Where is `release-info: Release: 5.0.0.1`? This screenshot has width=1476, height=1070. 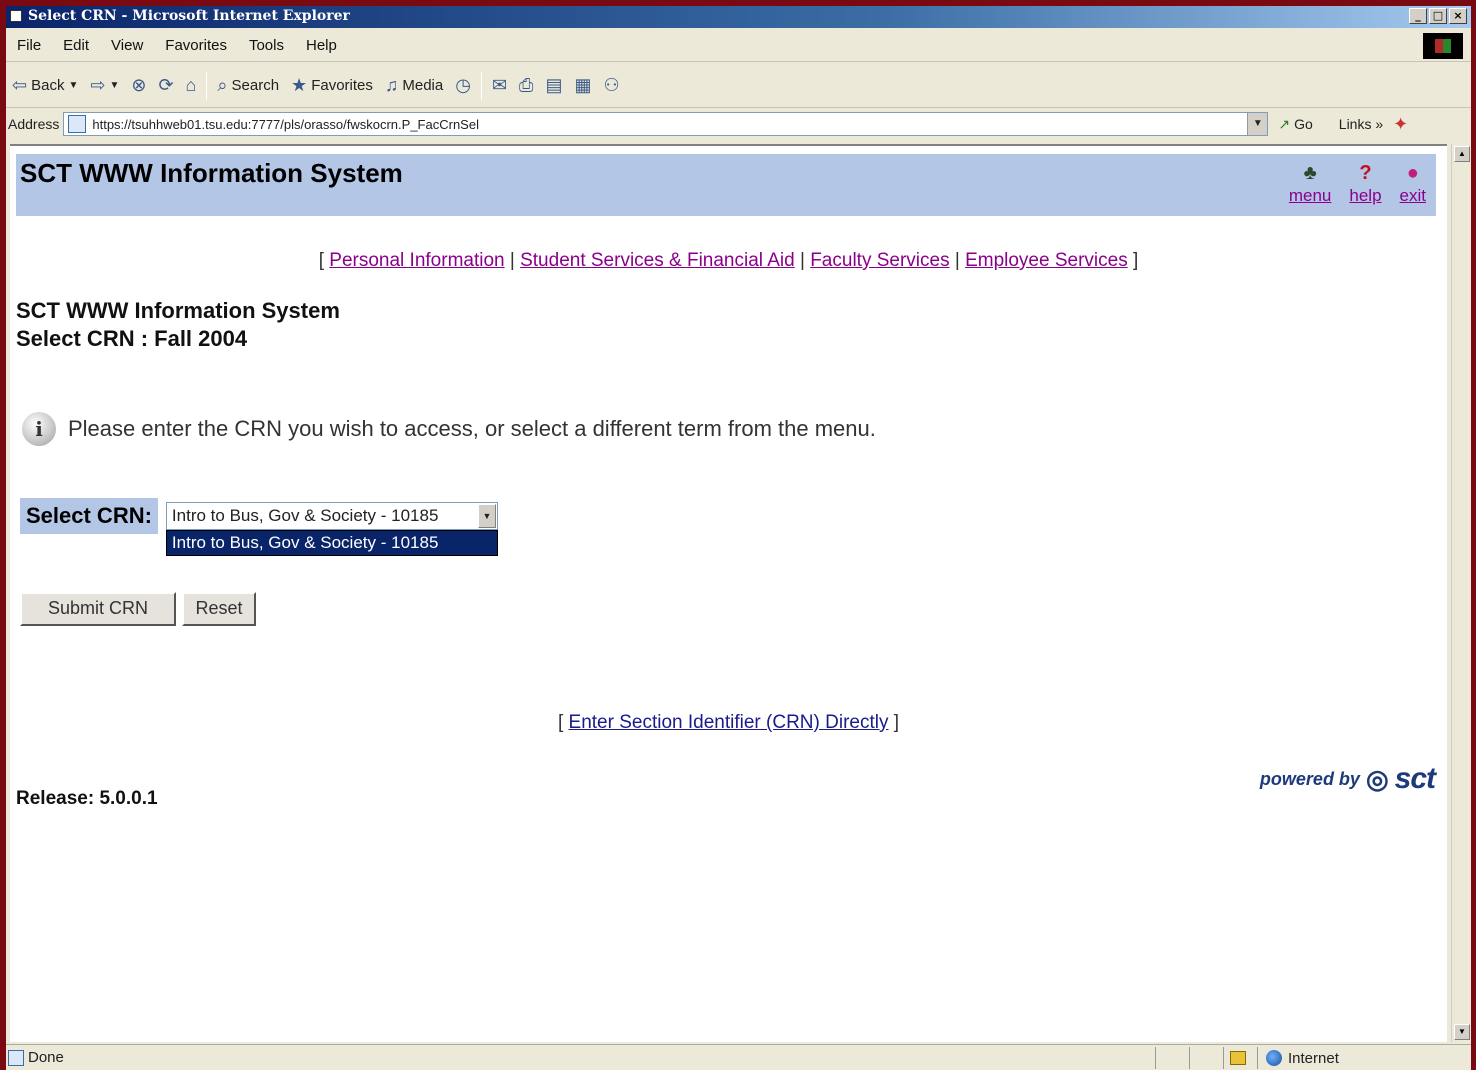 release-info: Release: 5.0.0.1 is located at coordinates (87, 798).